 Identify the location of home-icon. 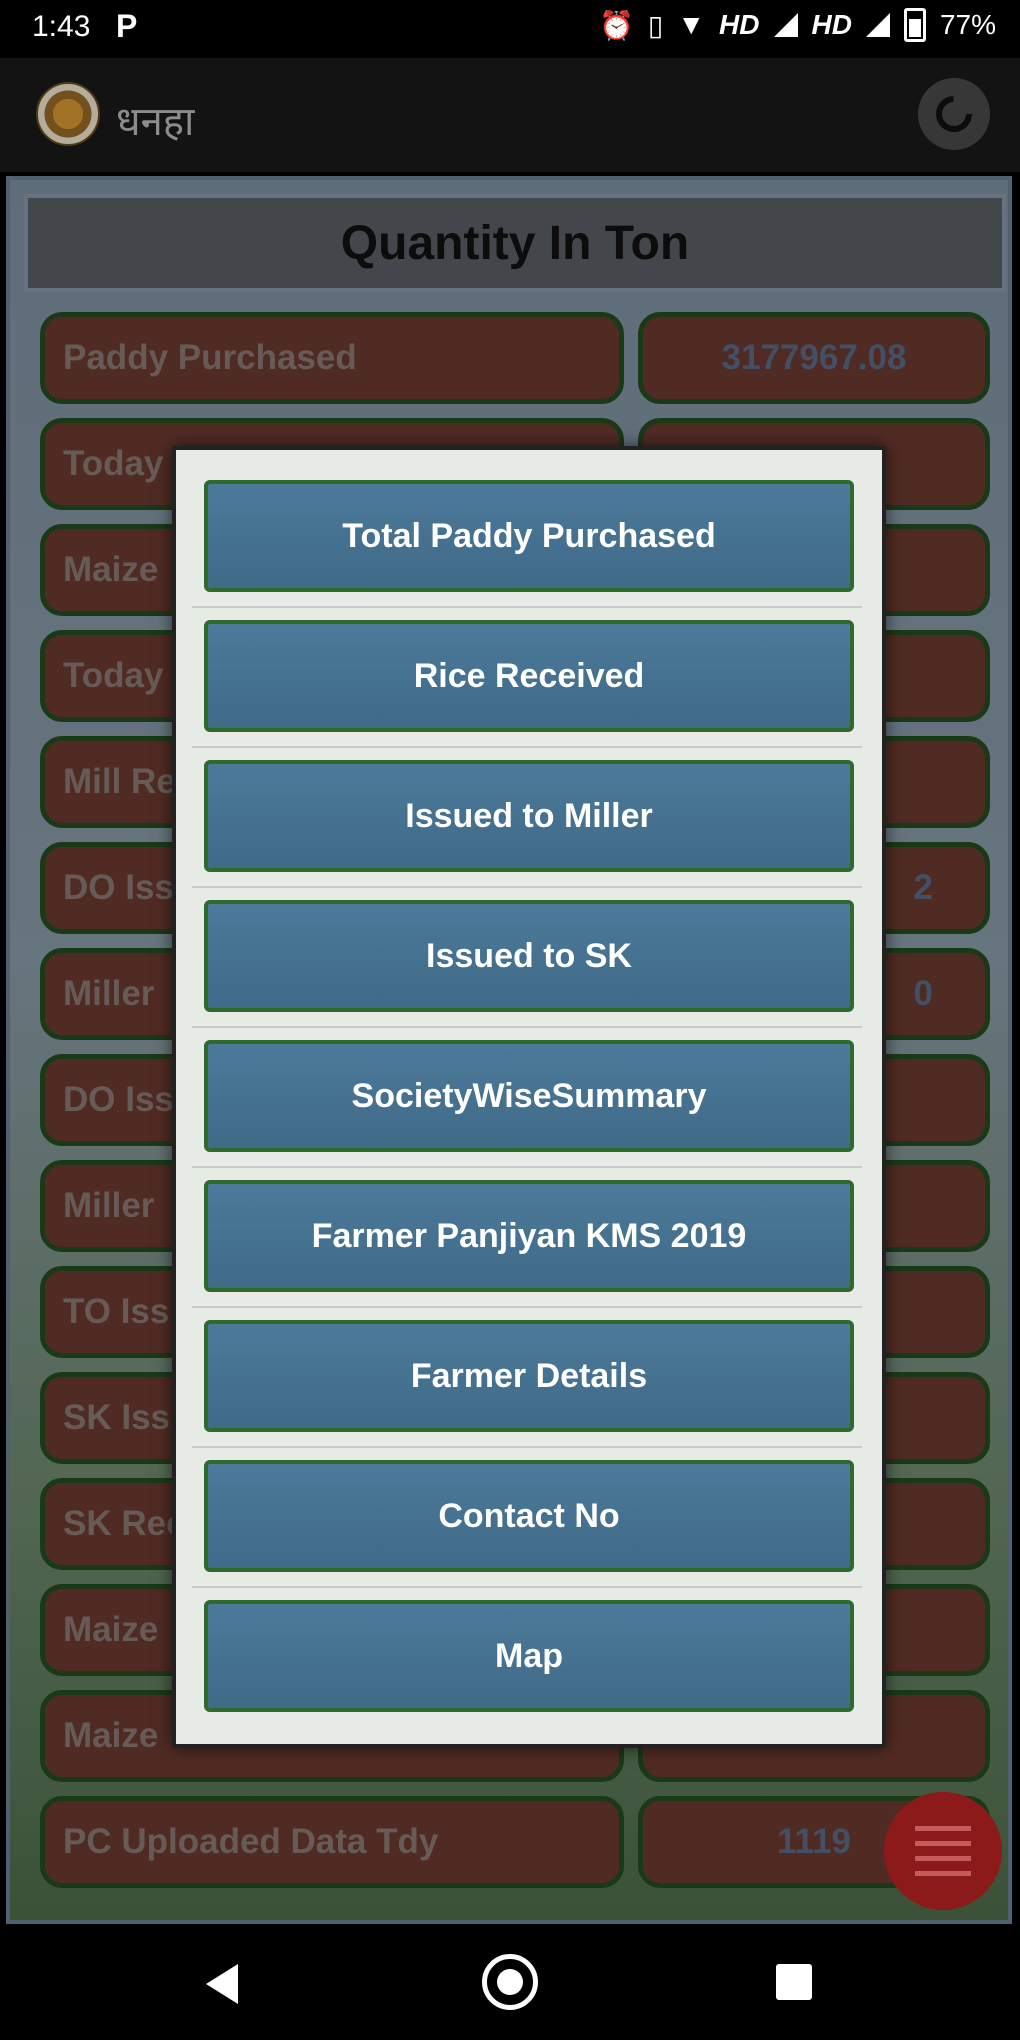
(510, 1982).